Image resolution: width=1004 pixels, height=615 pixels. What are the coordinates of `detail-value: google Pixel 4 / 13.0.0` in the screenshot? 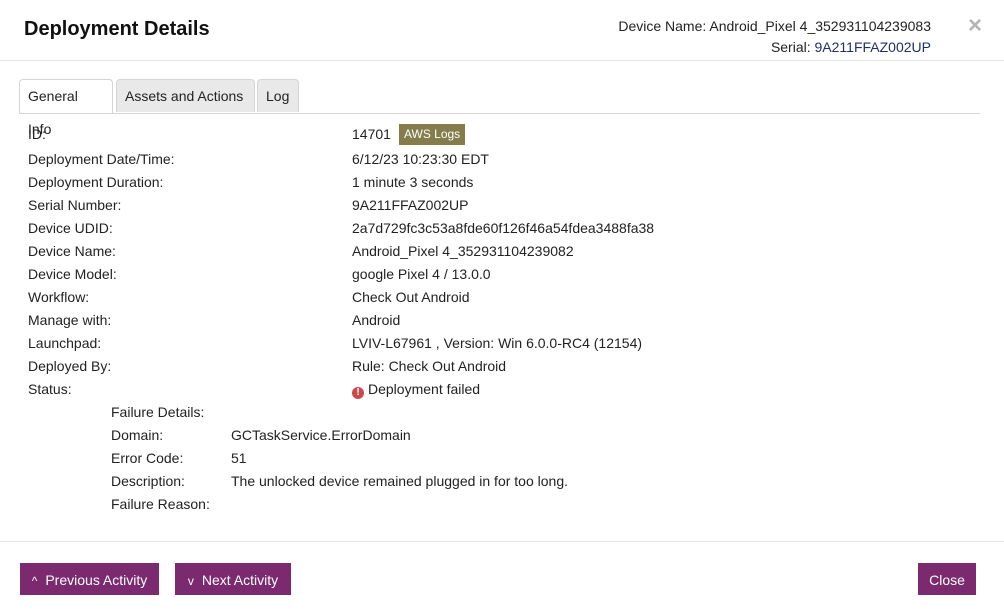 It's located at (421, 274).